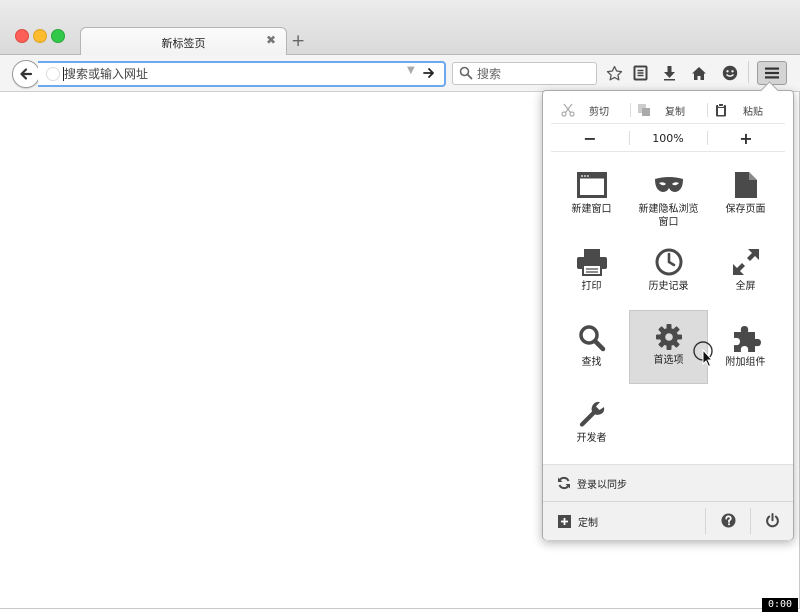 The image size is (800, 615). What do you see at coordinates (747, 339) in the screenshot?
I see `puzzle-icon` at bounding box center [747, 339].